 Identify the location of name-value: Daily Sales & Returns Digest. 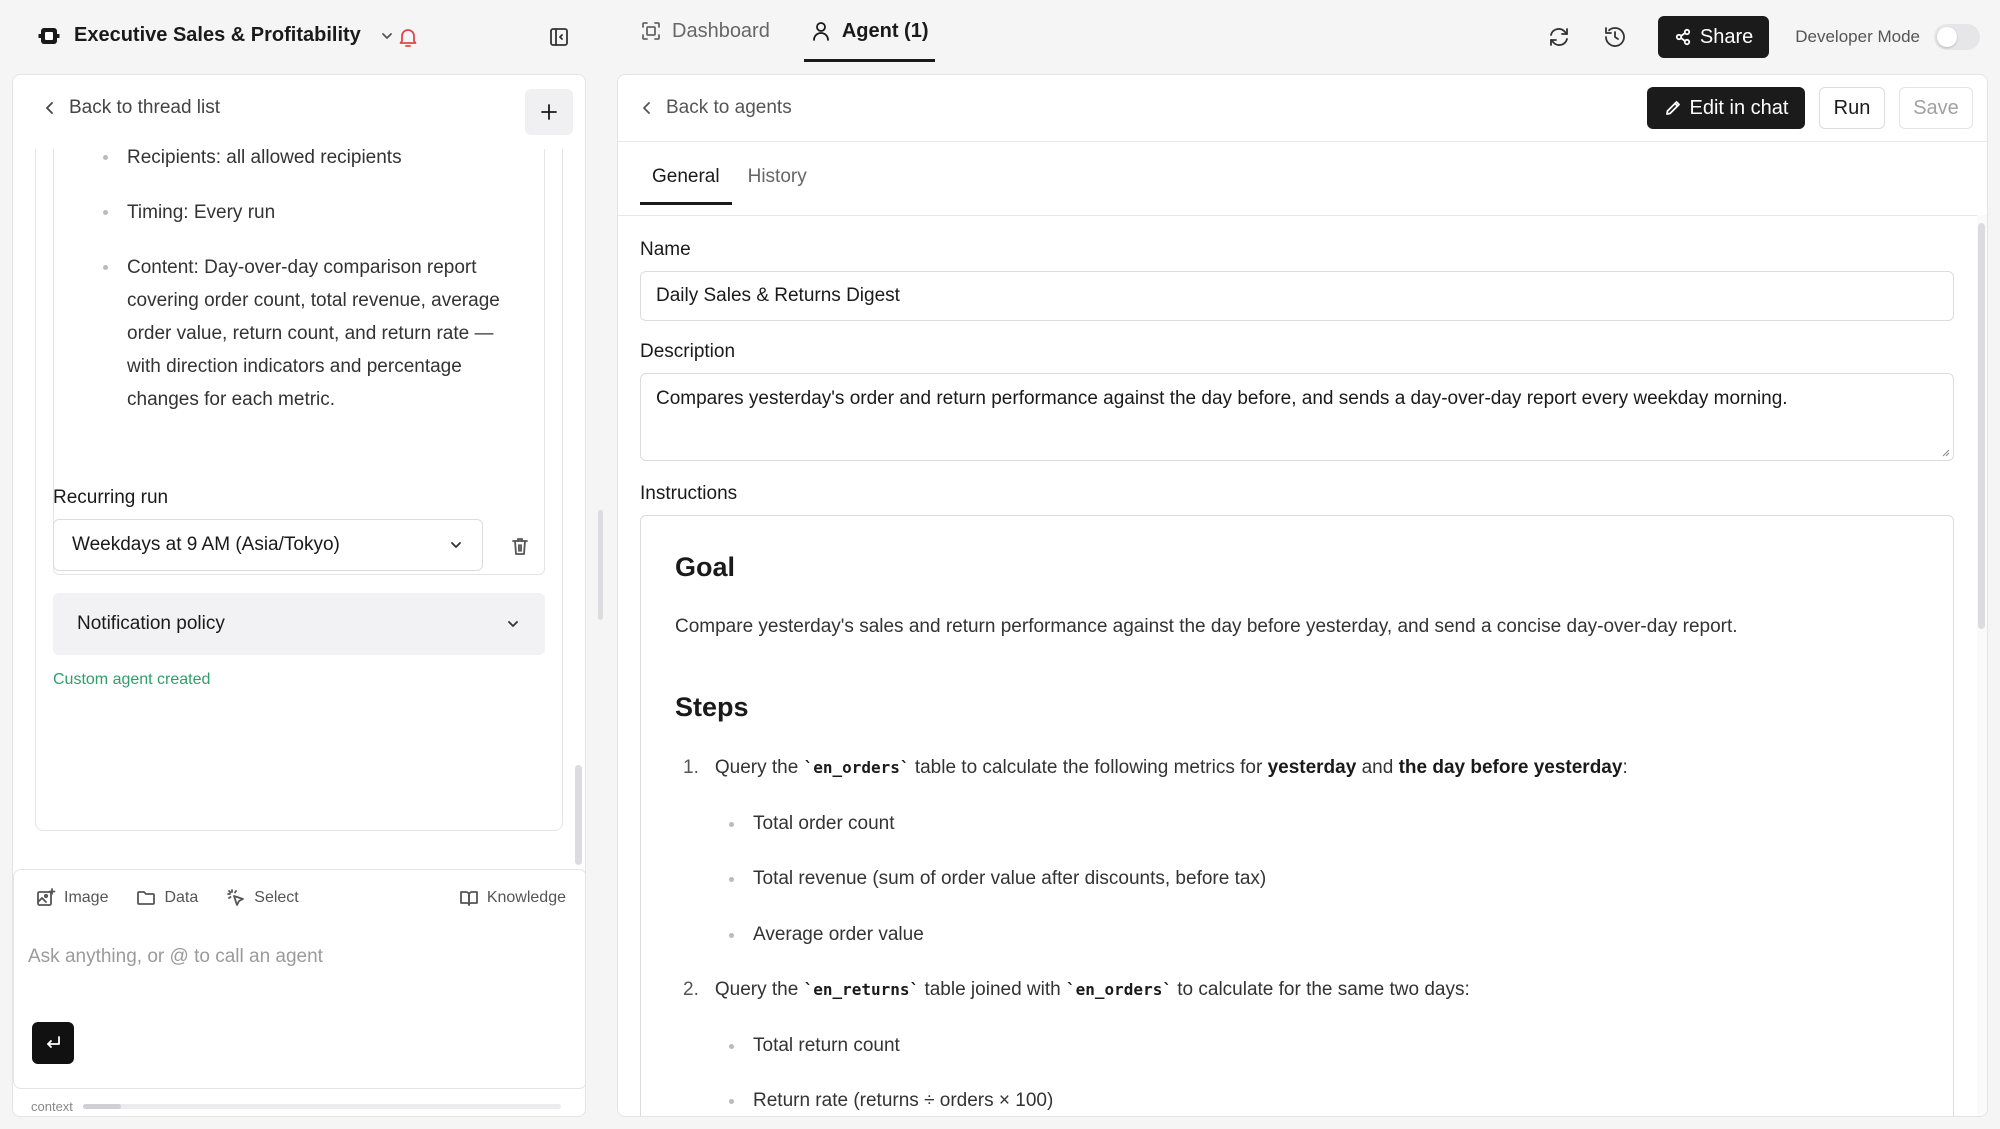
(778, 295).